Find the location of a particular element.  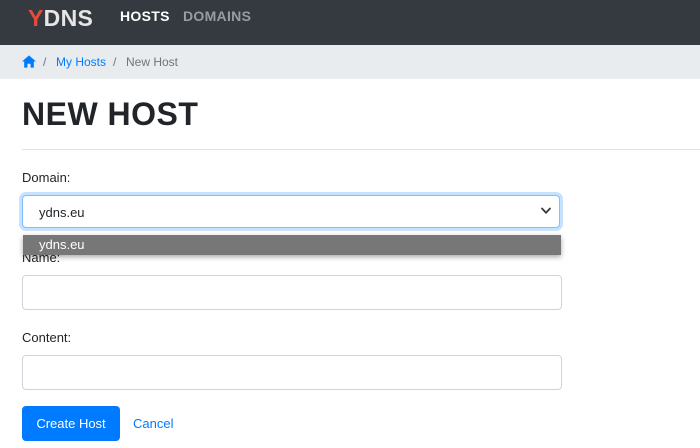

domain-selected-value: ydns.eu is located at coordinates (62, 212).